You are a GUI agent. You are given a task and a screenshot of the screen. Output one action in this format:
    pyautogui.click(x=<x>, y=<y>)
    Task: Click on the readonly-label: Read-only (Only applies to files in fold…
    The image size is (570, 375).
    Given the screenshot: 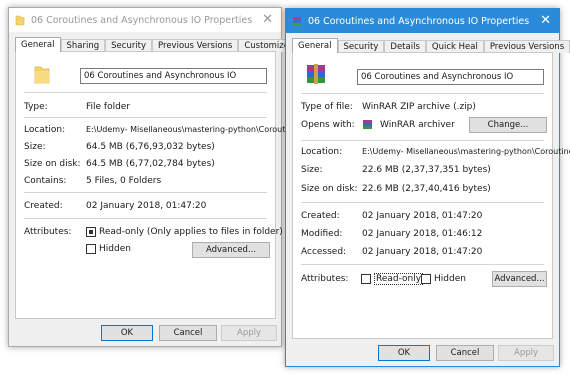 What is the action you would take?
    pyautogui.click(x=191, y=232)
    